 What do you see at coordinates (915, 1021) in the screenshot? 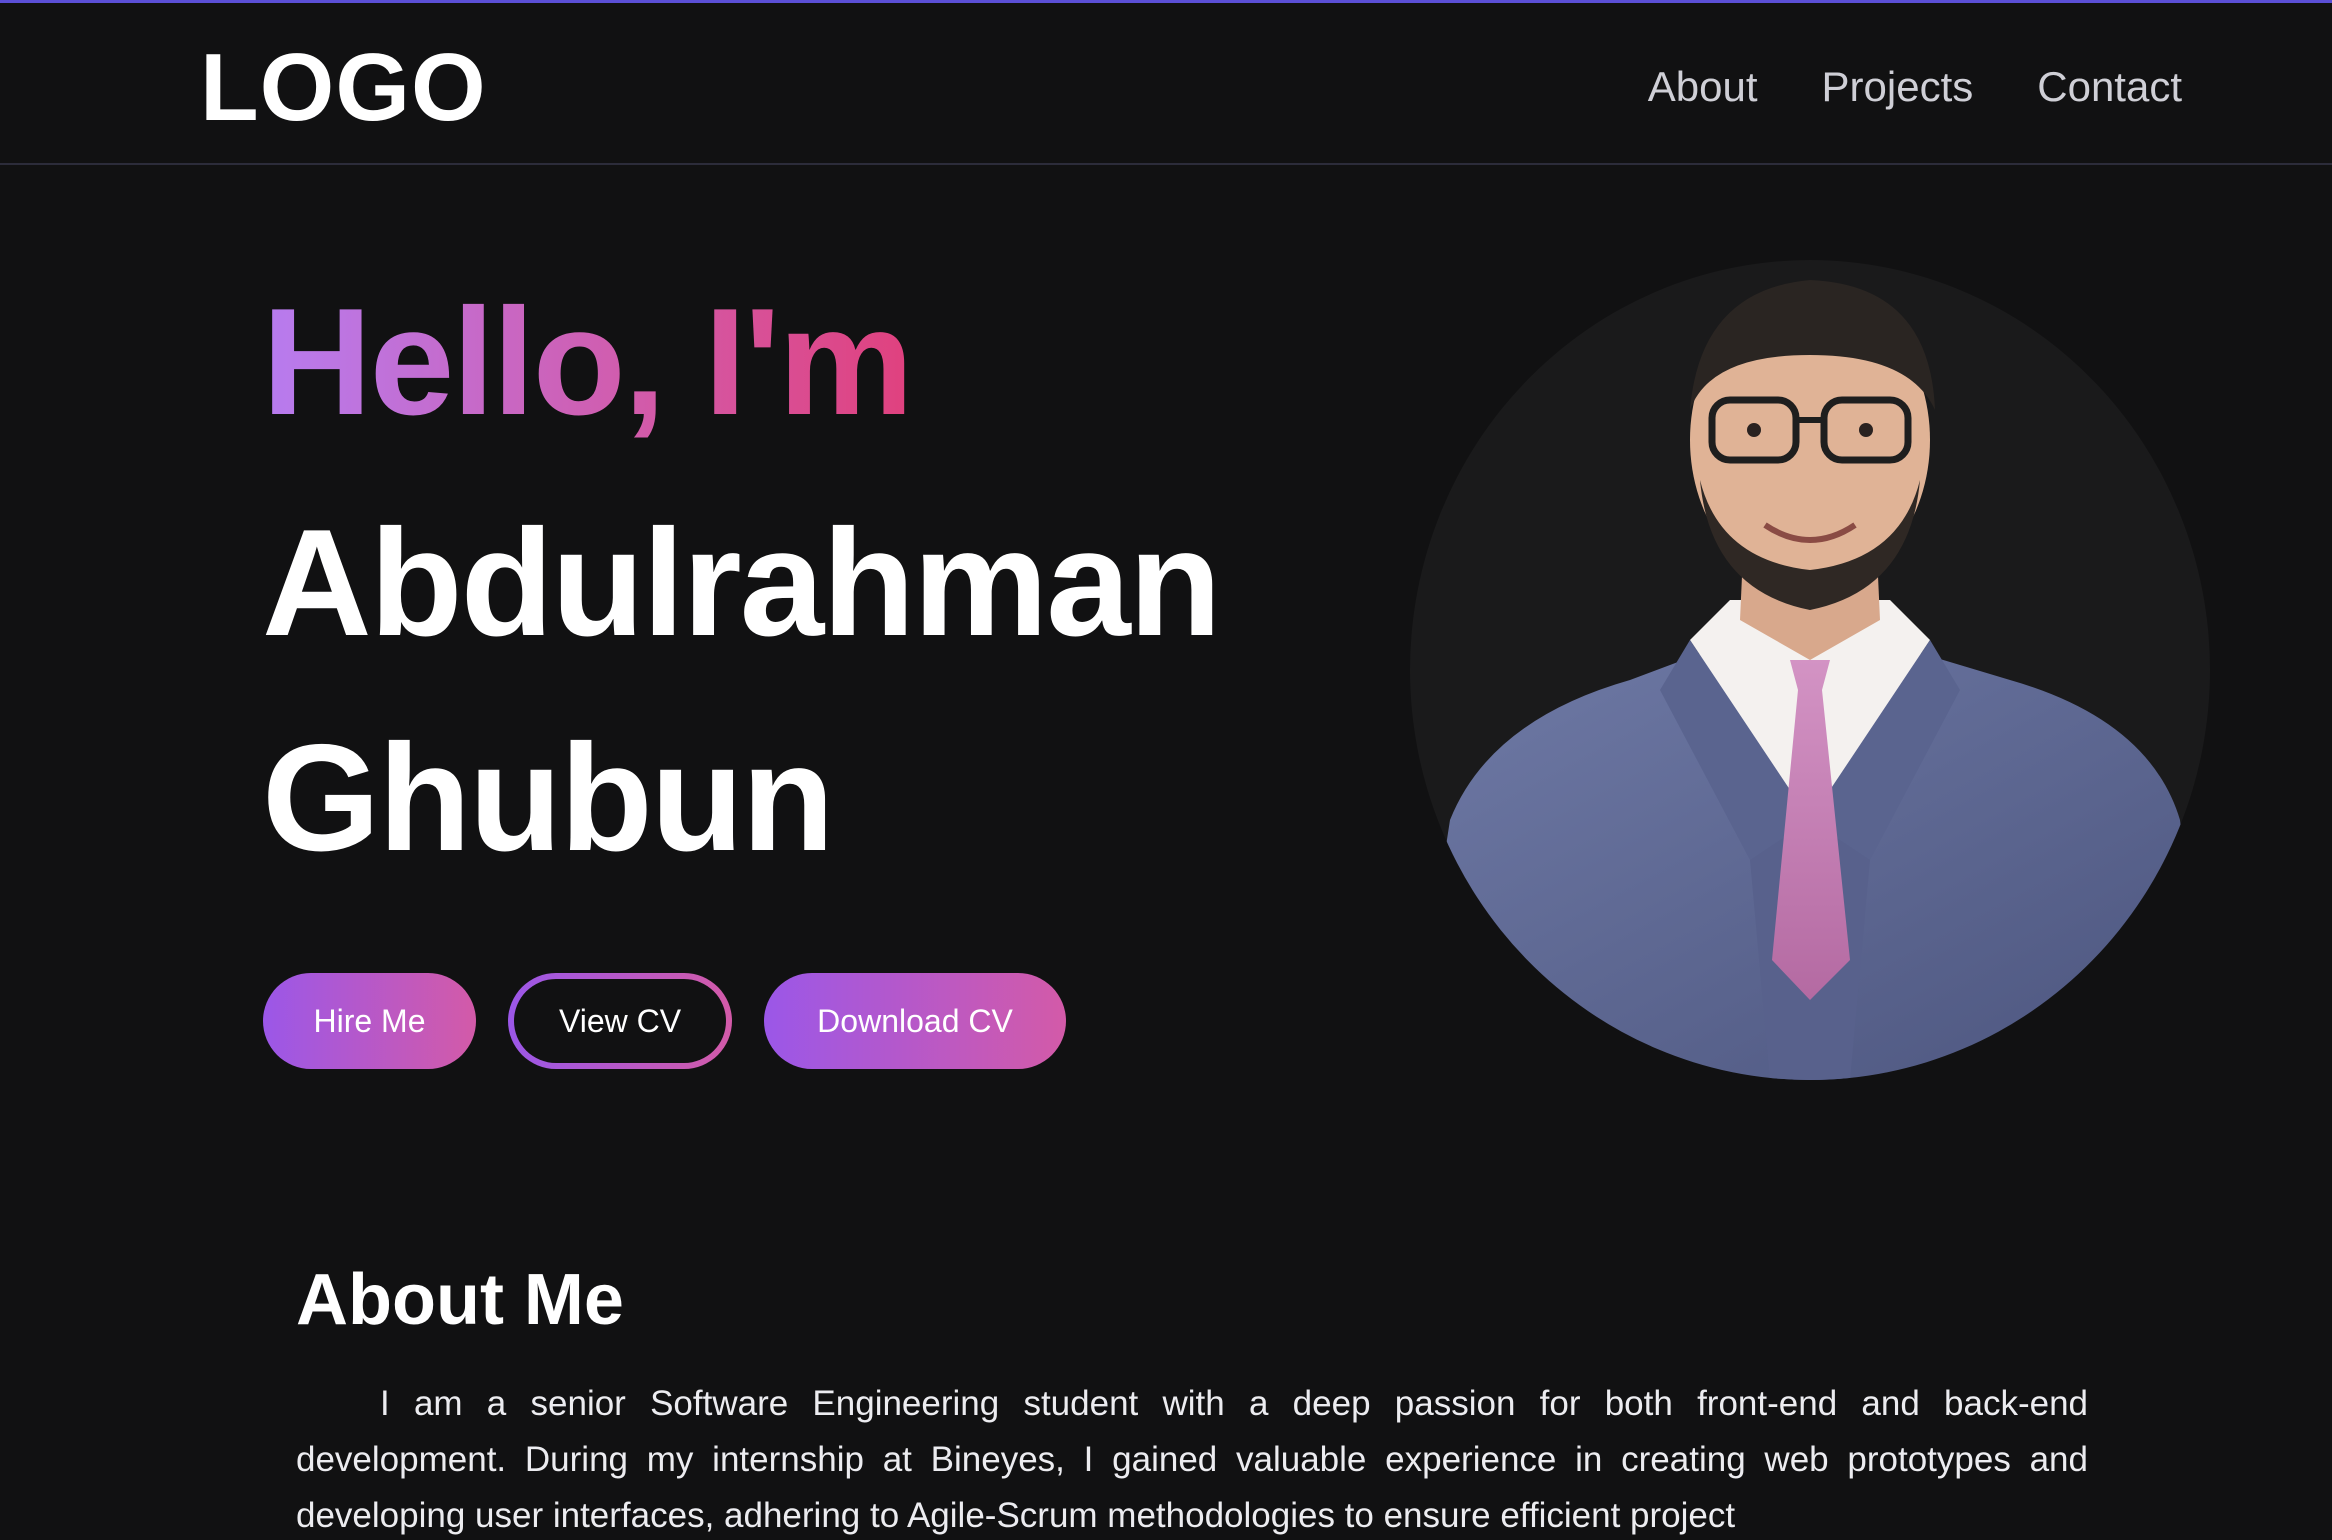
I see `download-cv-button: Download CV` at bounding box center [915, 1021].